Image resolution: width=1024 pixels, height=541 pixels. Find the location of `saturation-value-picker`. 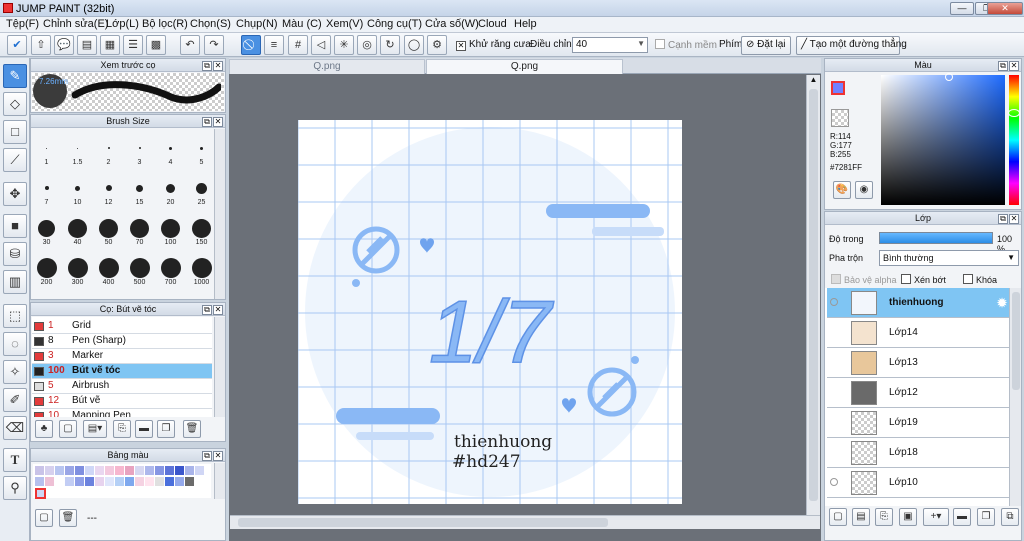

saturation-value-picker is located at coordinates (943, 140).